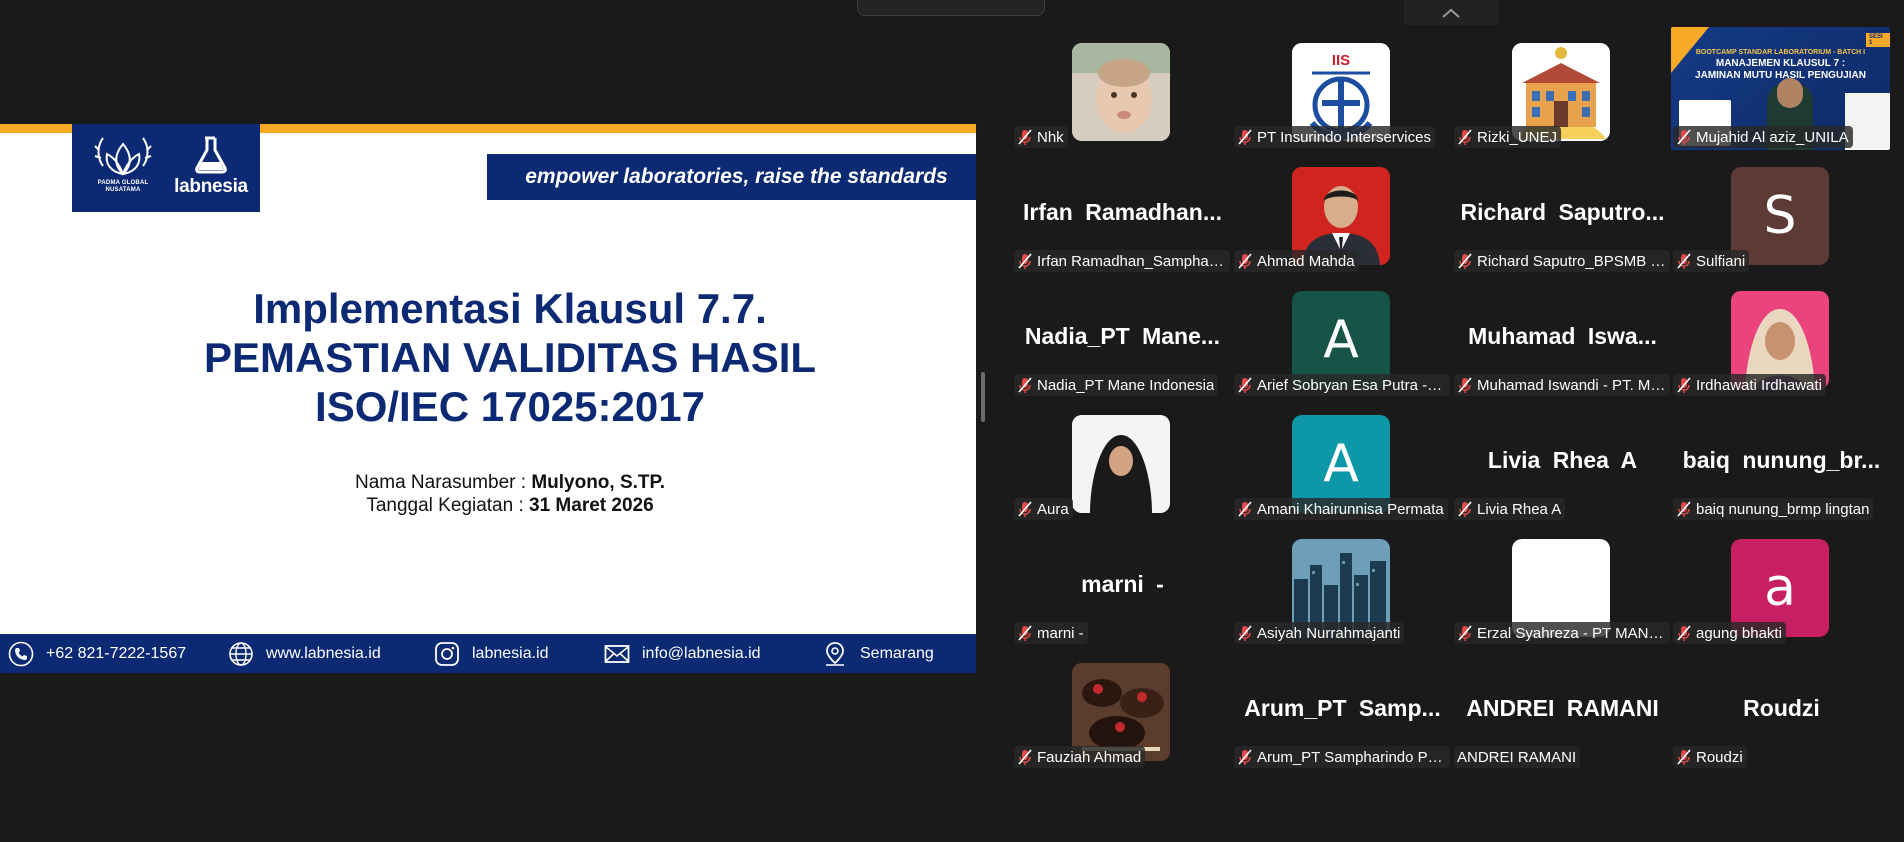 This screenshot has width=1904, height=842. I want to click on speaker-value: Mulyono, S.TP., so click(598, 482).